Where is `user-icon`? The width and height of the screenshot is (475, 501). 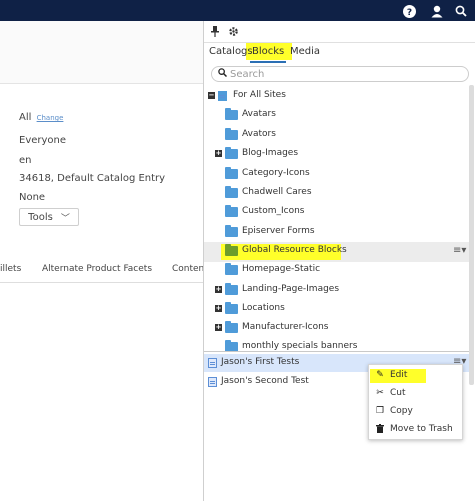
user-icon is located at coordinates (437, 11).